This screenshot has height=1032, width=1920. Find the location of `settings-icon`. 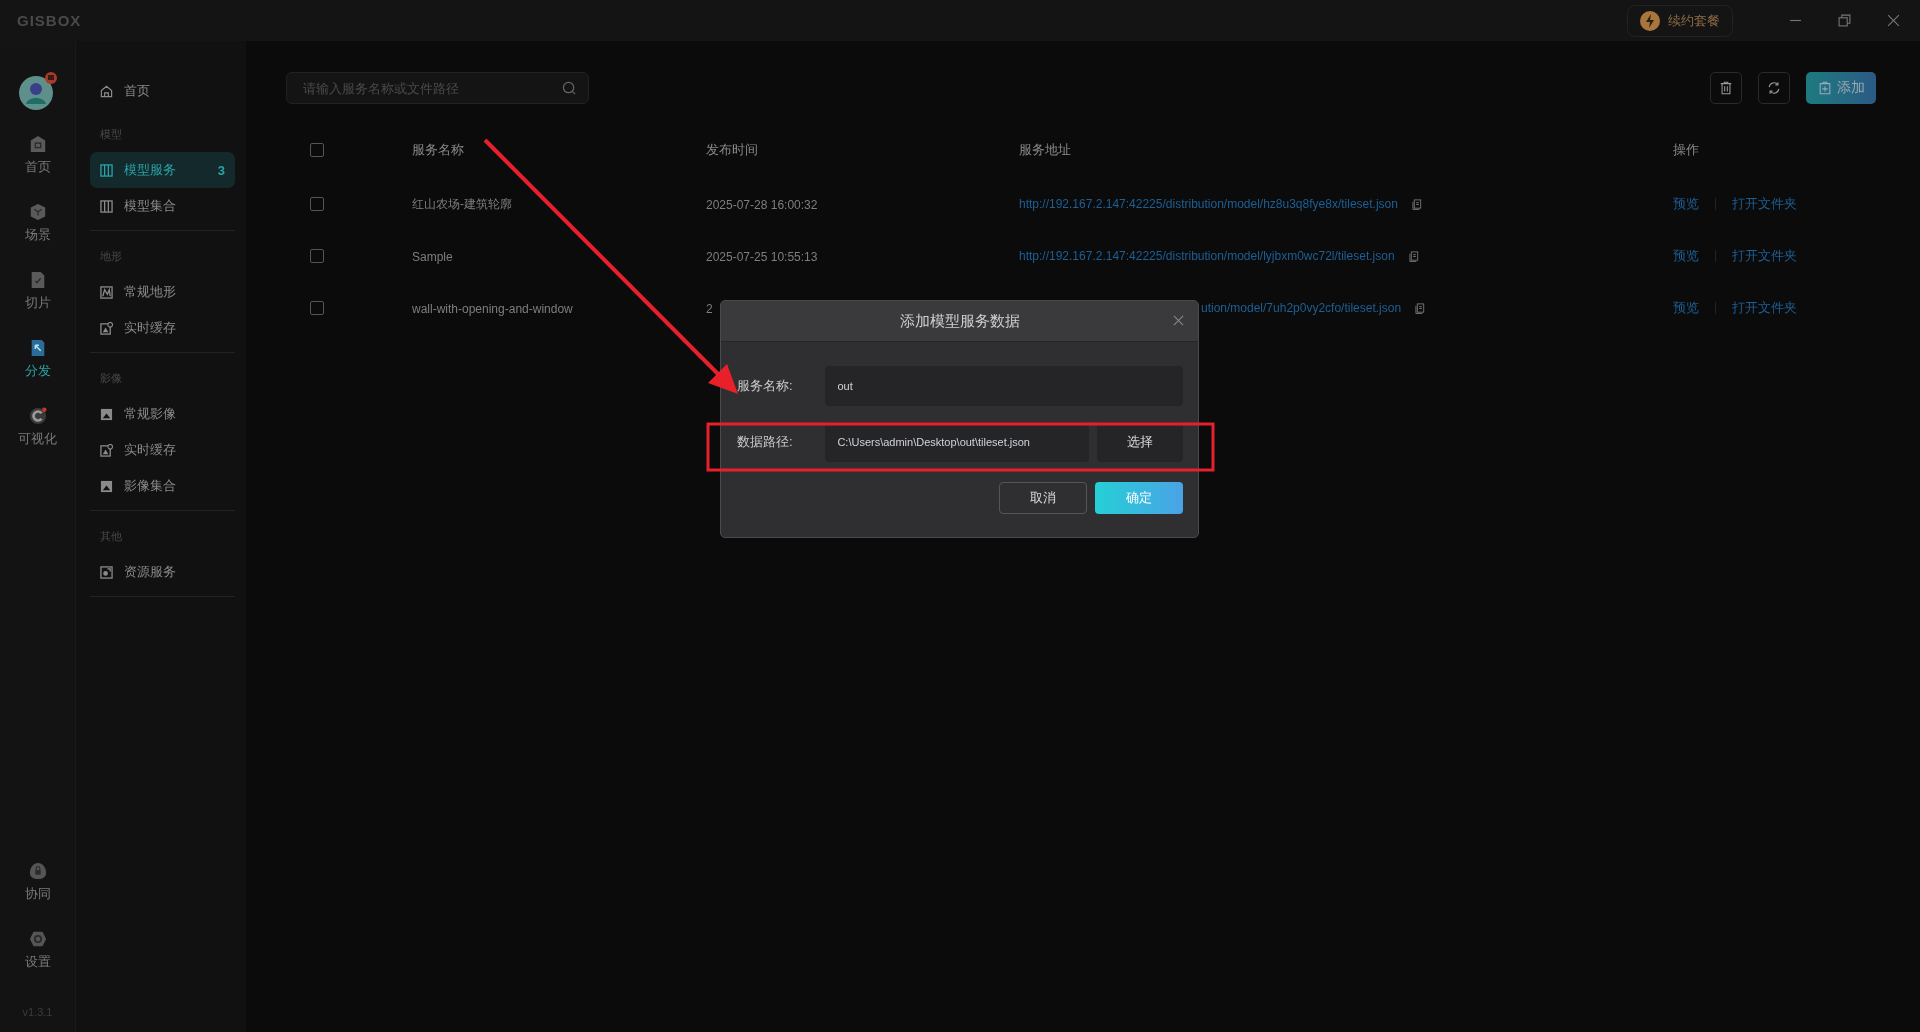

settings-icon is located at coordinates (37, 939).